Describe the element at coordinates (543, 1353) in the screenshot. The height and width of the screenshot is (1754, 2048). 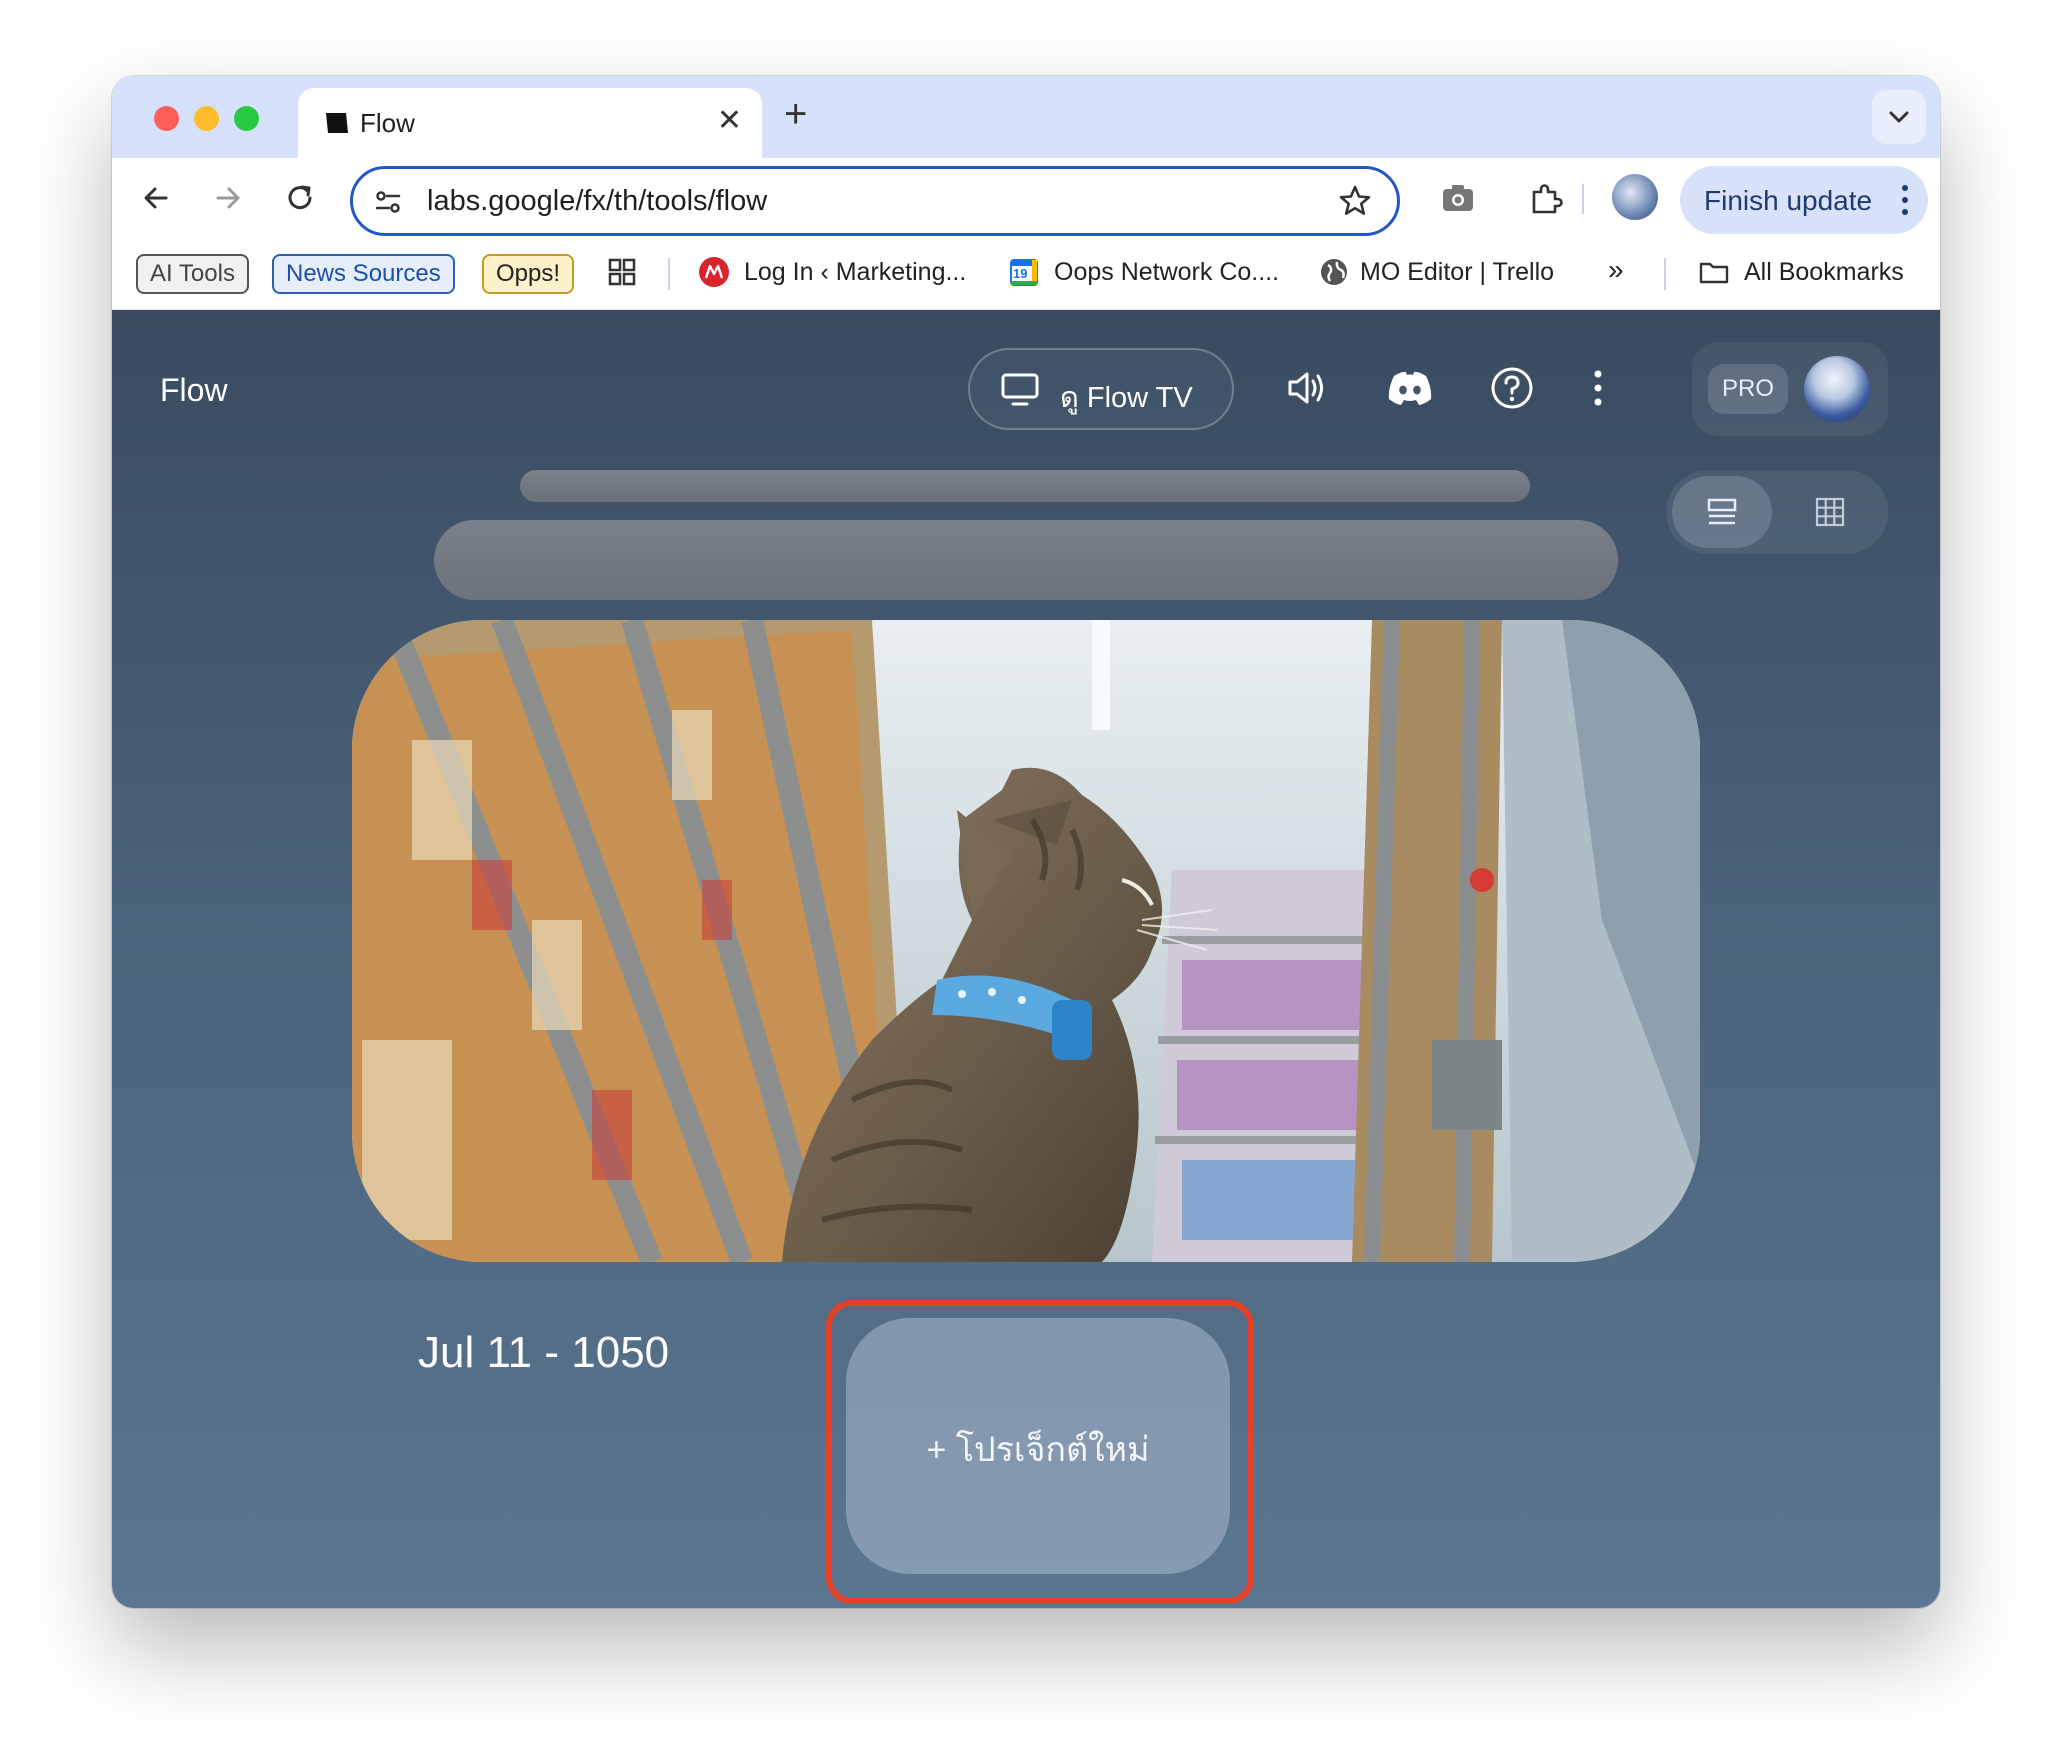
I see `project-title: Jul 11 - 1050` at that location.